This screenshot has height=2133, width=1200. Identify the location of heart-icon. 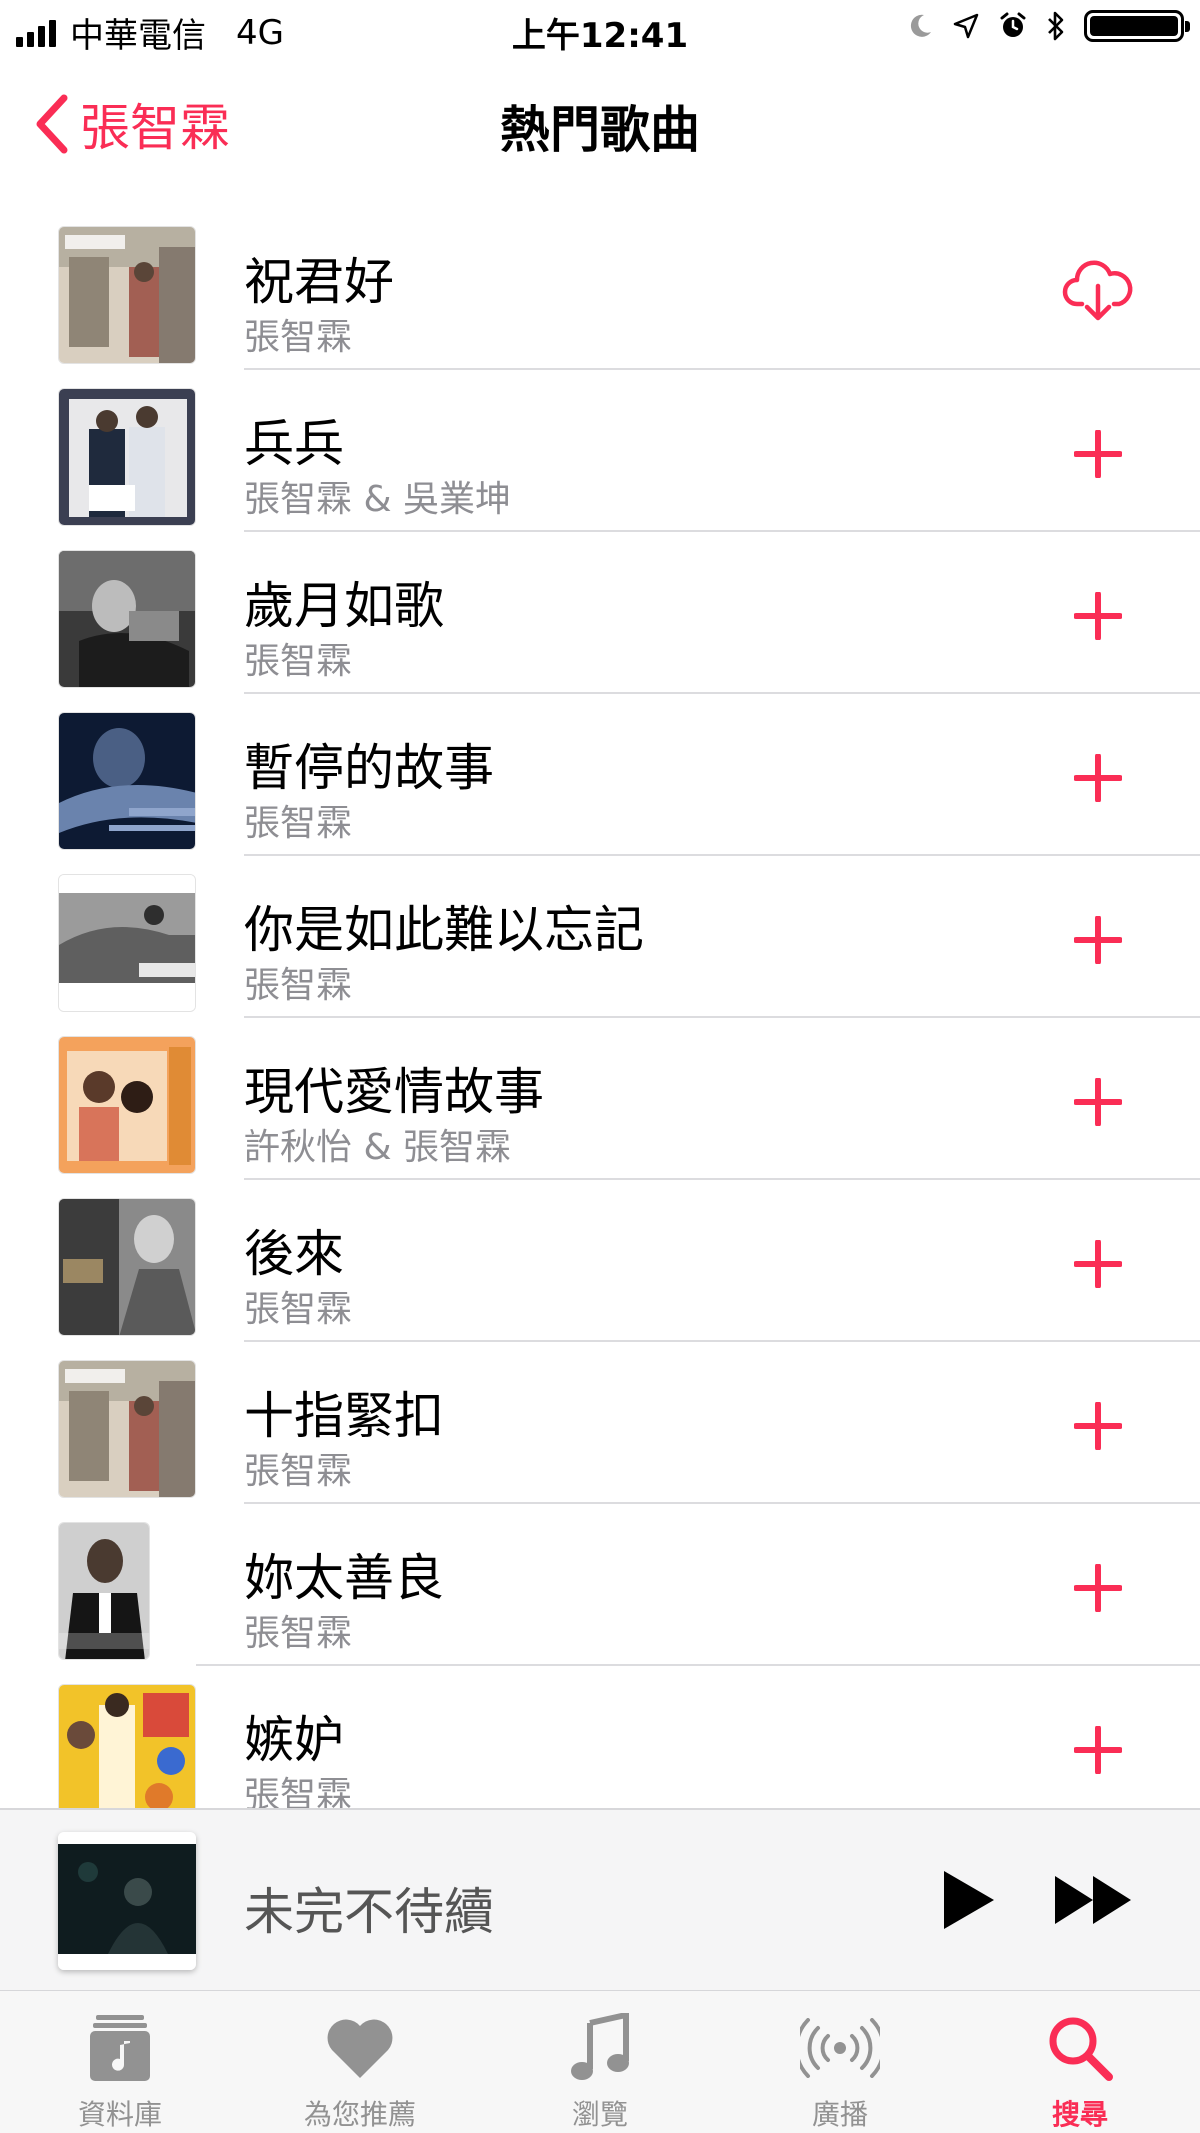
(360, 2048).